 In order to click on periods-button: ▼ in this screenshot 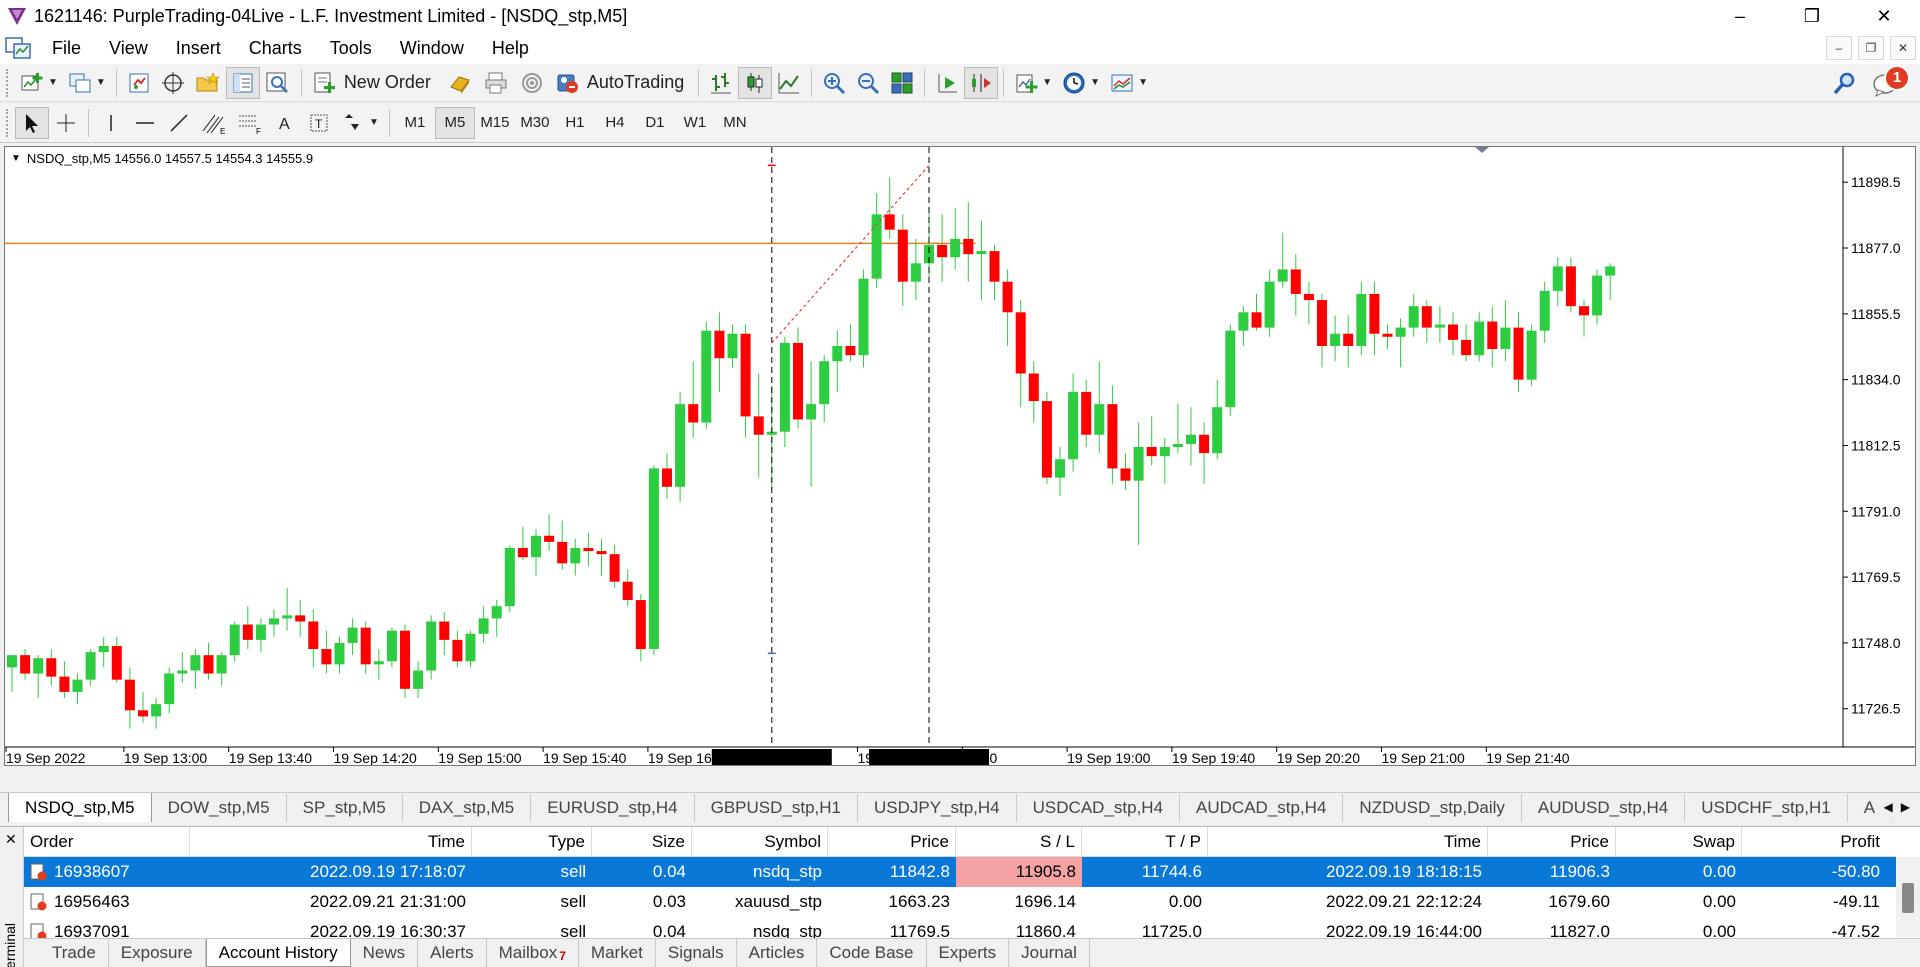, I will do `click(1081, 83)`.